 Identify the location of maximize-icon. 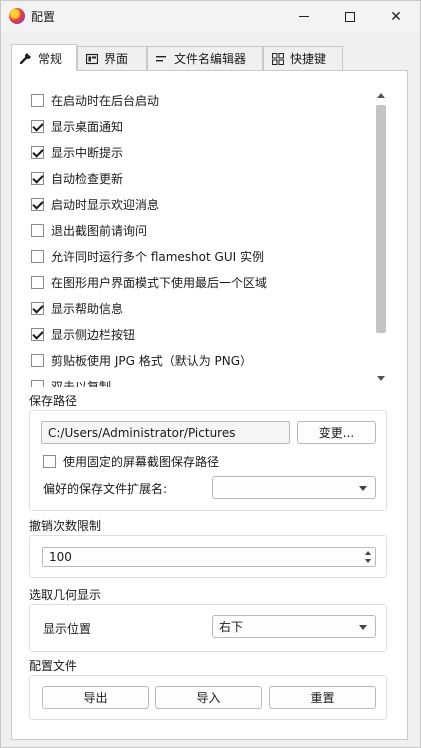
(350, 16).